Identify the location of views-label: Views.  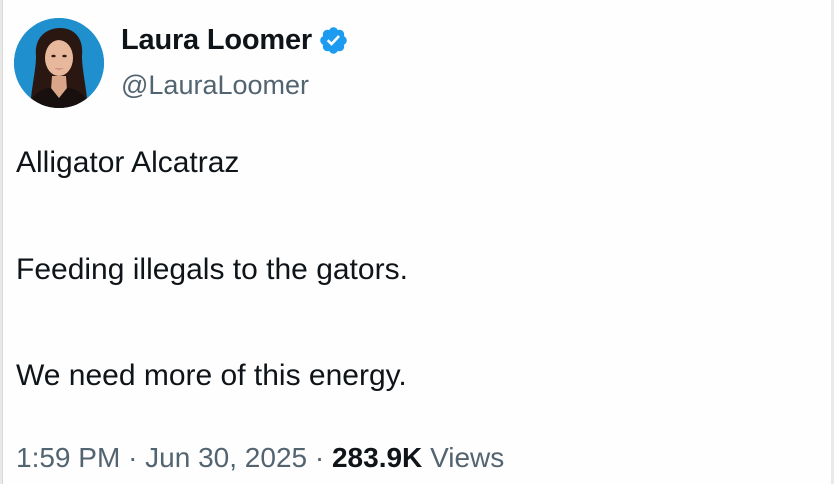
(467, 457).